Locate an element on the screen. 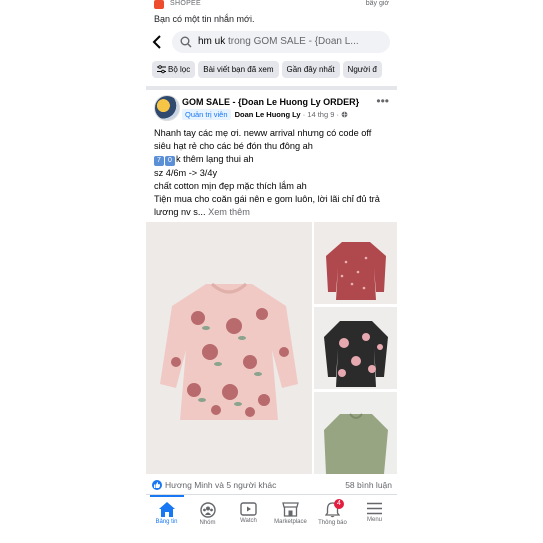 This screenshot has width=543, height=543. section-divider is located at coordinates (271, 88).